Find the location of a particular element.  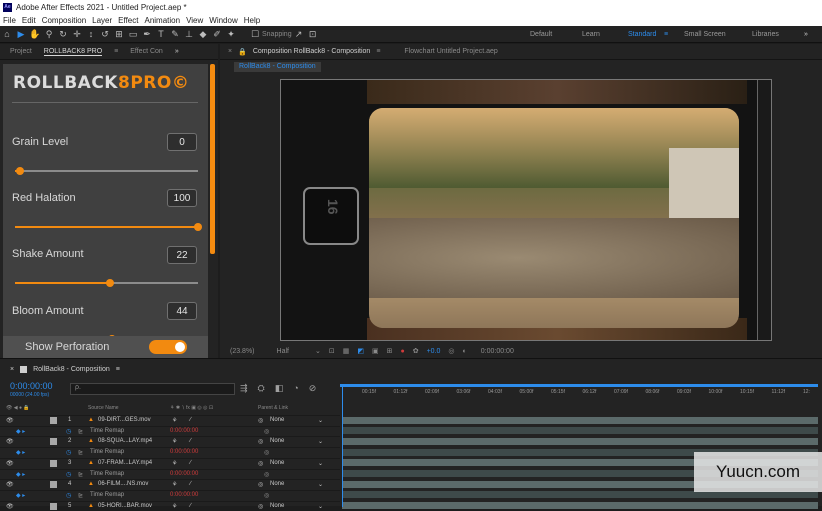

tab-rollback8-pro: ROLLBACK8 PRO is located at coordinates (73, 52).